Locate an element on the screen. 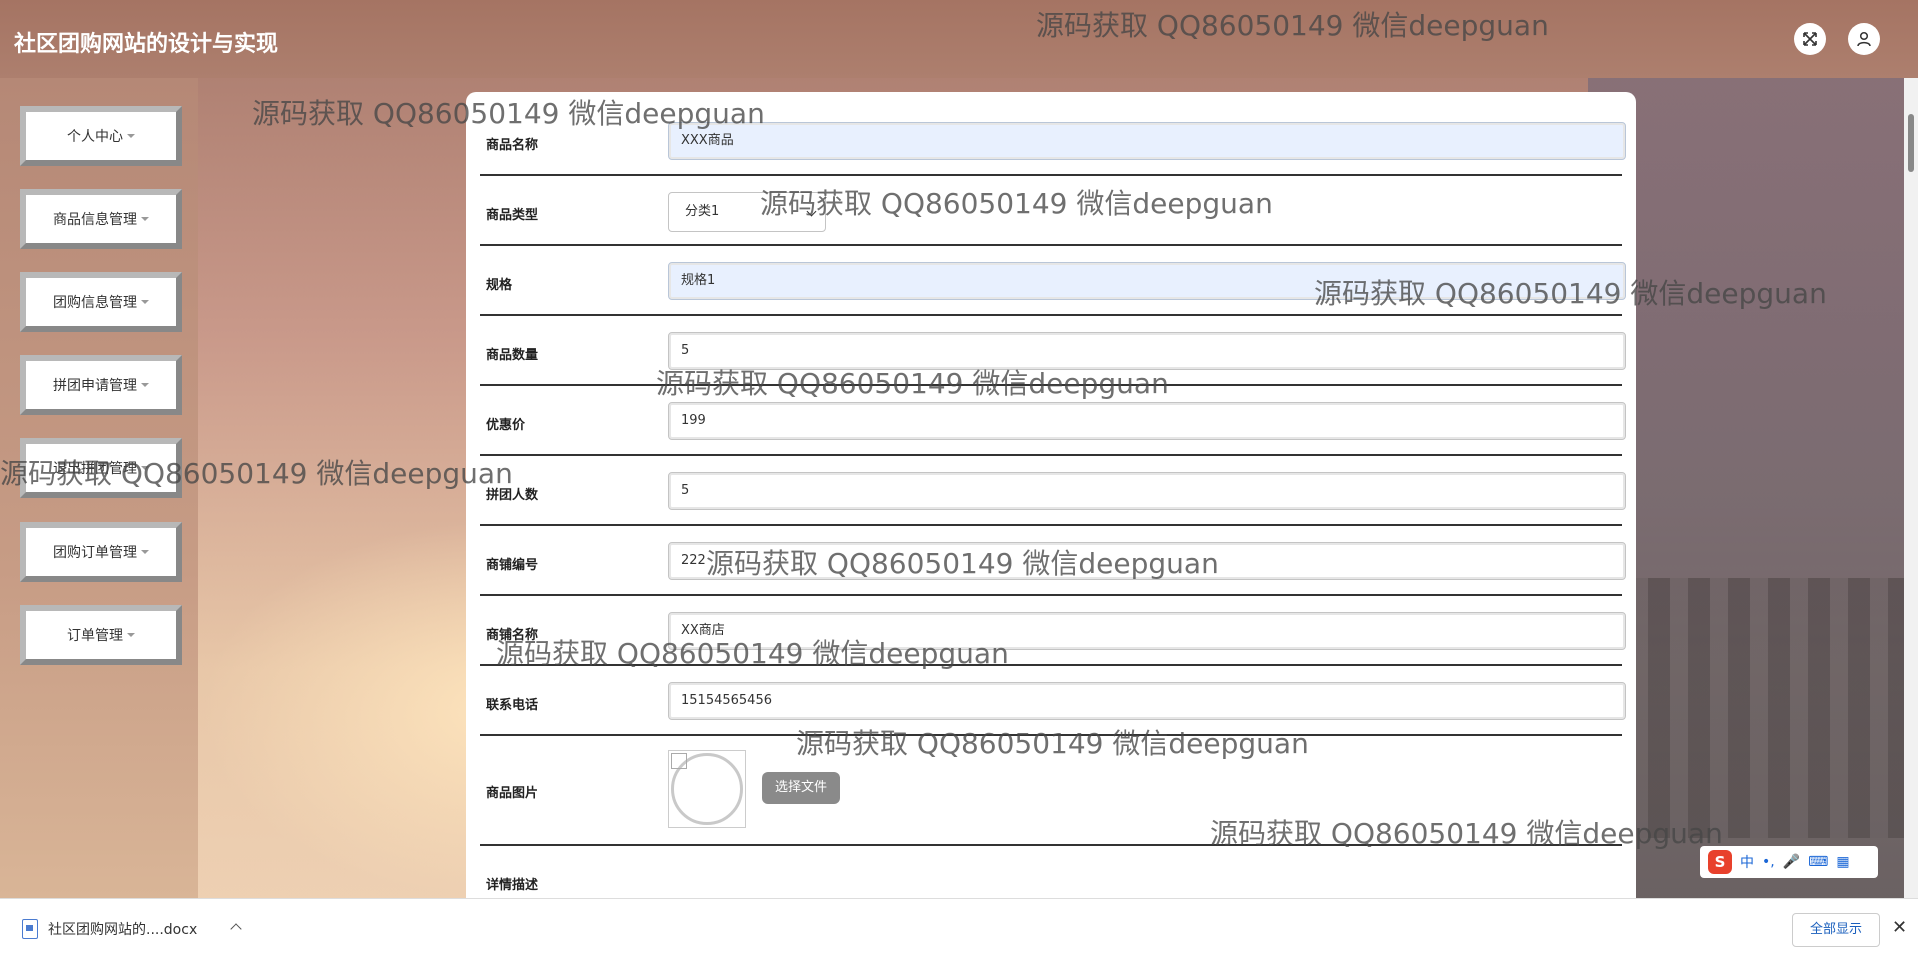 This screenshot has width=1918, height=959. fullscreen-exit-icon is located at coordinates (1810, 39).